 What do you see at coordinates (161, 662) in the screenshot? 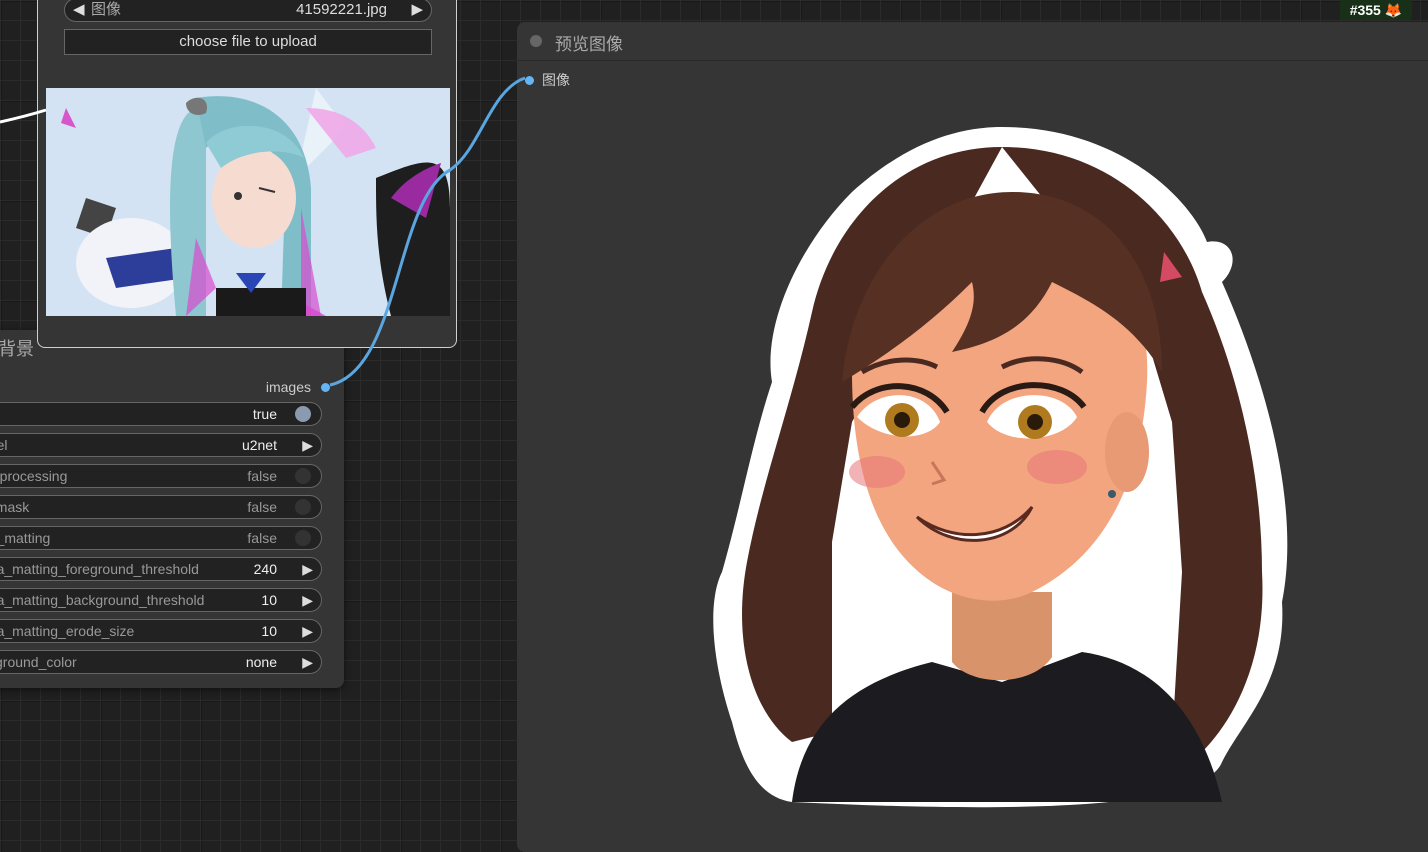
I see `widget-background-color: ckground_color none ▶` at bounding box center [161, 662].